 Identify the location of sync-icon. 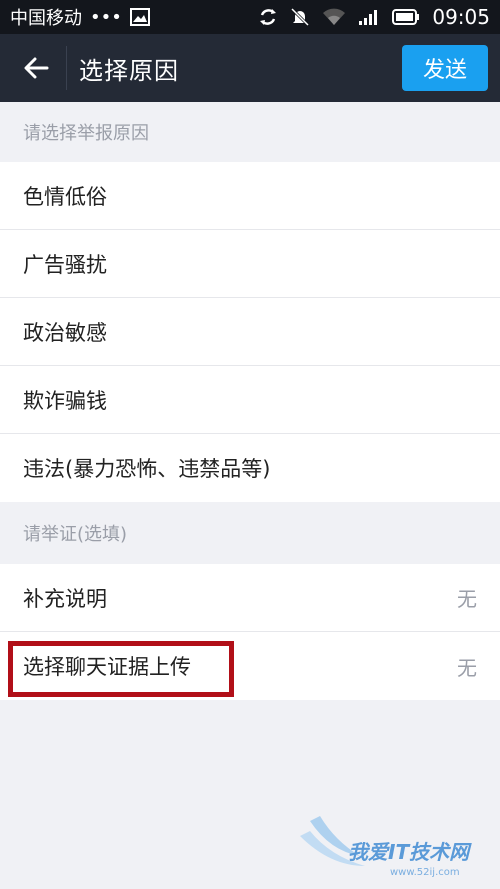
(268, 17).